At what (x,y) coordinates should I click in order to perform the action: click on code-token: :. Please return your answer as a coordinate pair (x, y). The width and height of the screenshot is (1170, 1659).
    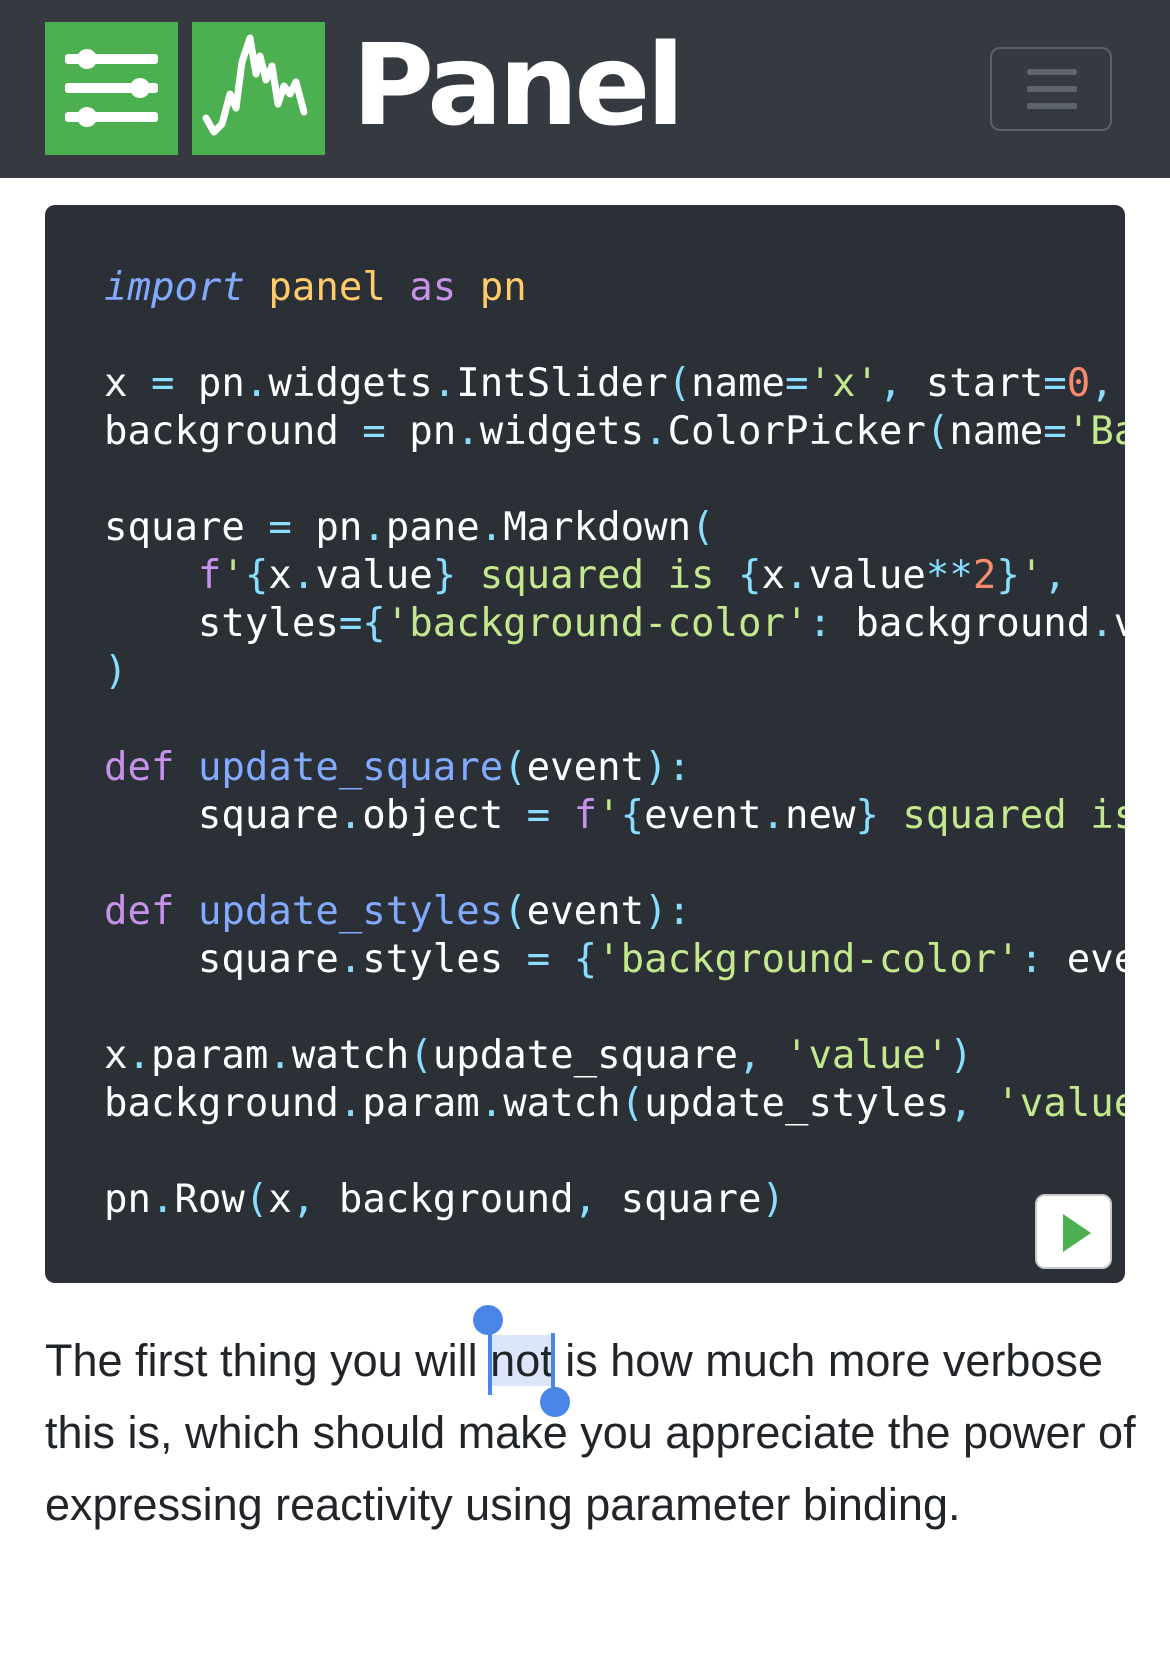
    Looking at the image, I should click on (820, 623).